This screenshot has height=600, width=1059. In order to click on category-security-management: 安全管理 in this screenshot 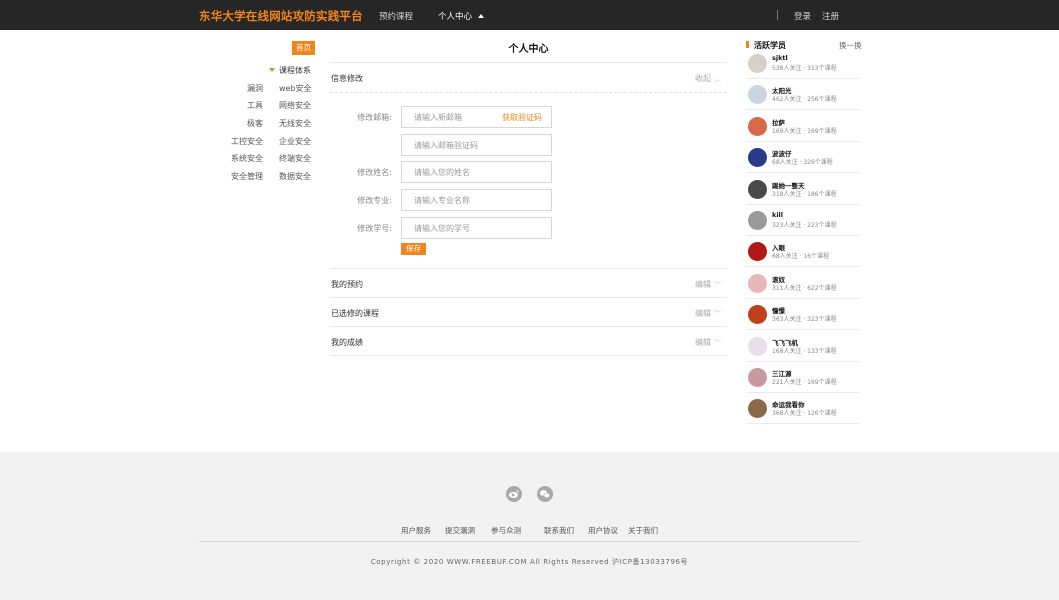, I will do `click(247, 176)`.